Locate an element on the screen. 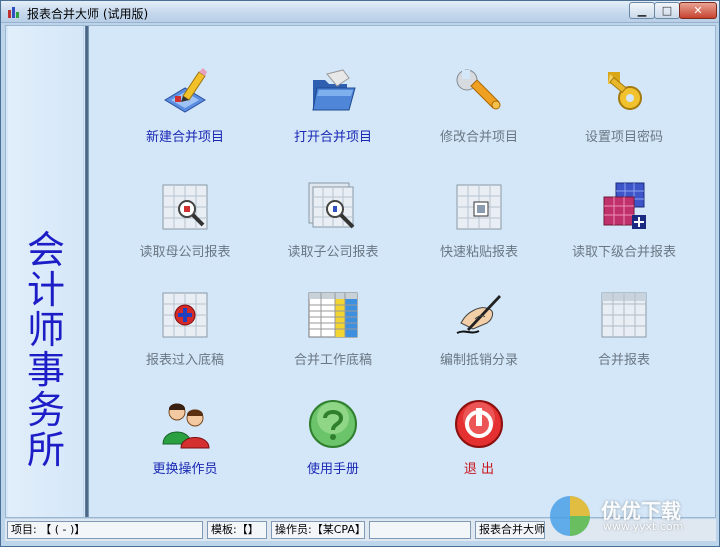 Image resolution: width=720 pixels, height=547 pixels. open-merge-project-button: 打开合并项目 is located at coordinates (333, 111).